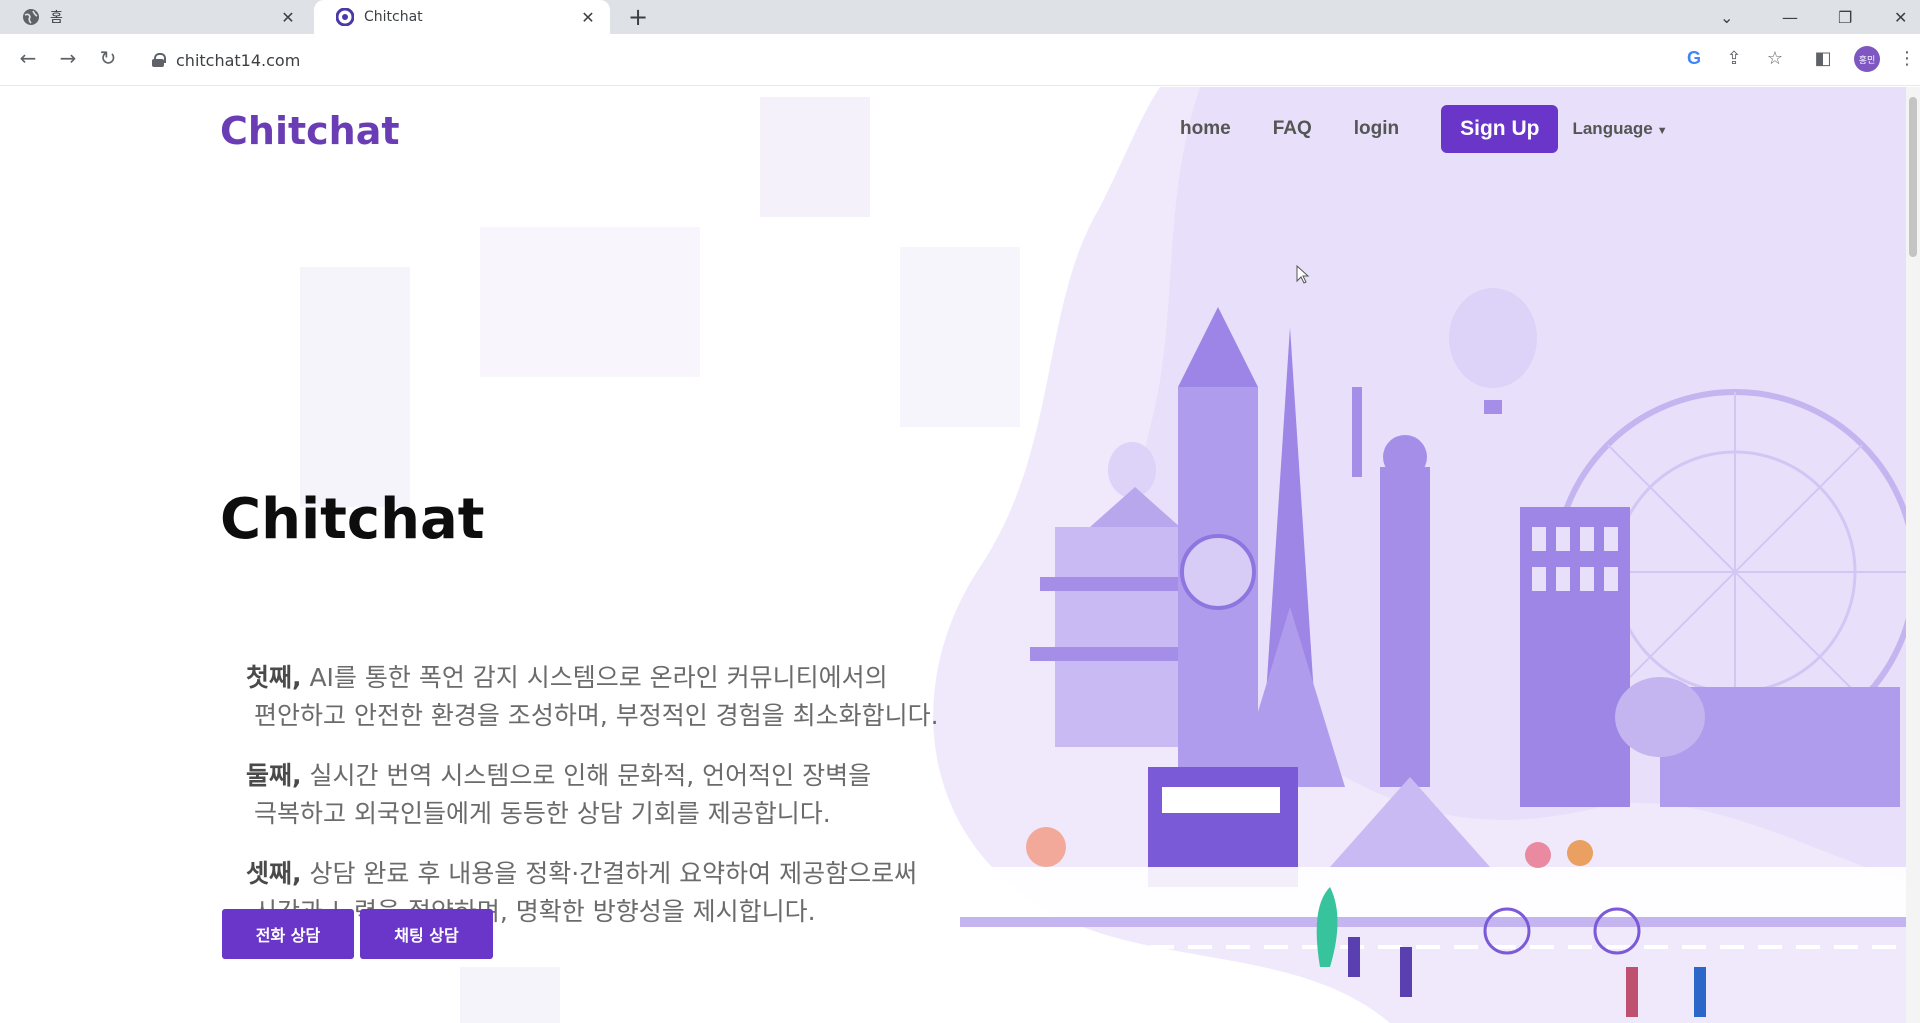 The height and width of the screenshot is (1023, 1920). I want to click on main-nav: home FAQ login Sign Up Language ▼, so click(1445, 129).